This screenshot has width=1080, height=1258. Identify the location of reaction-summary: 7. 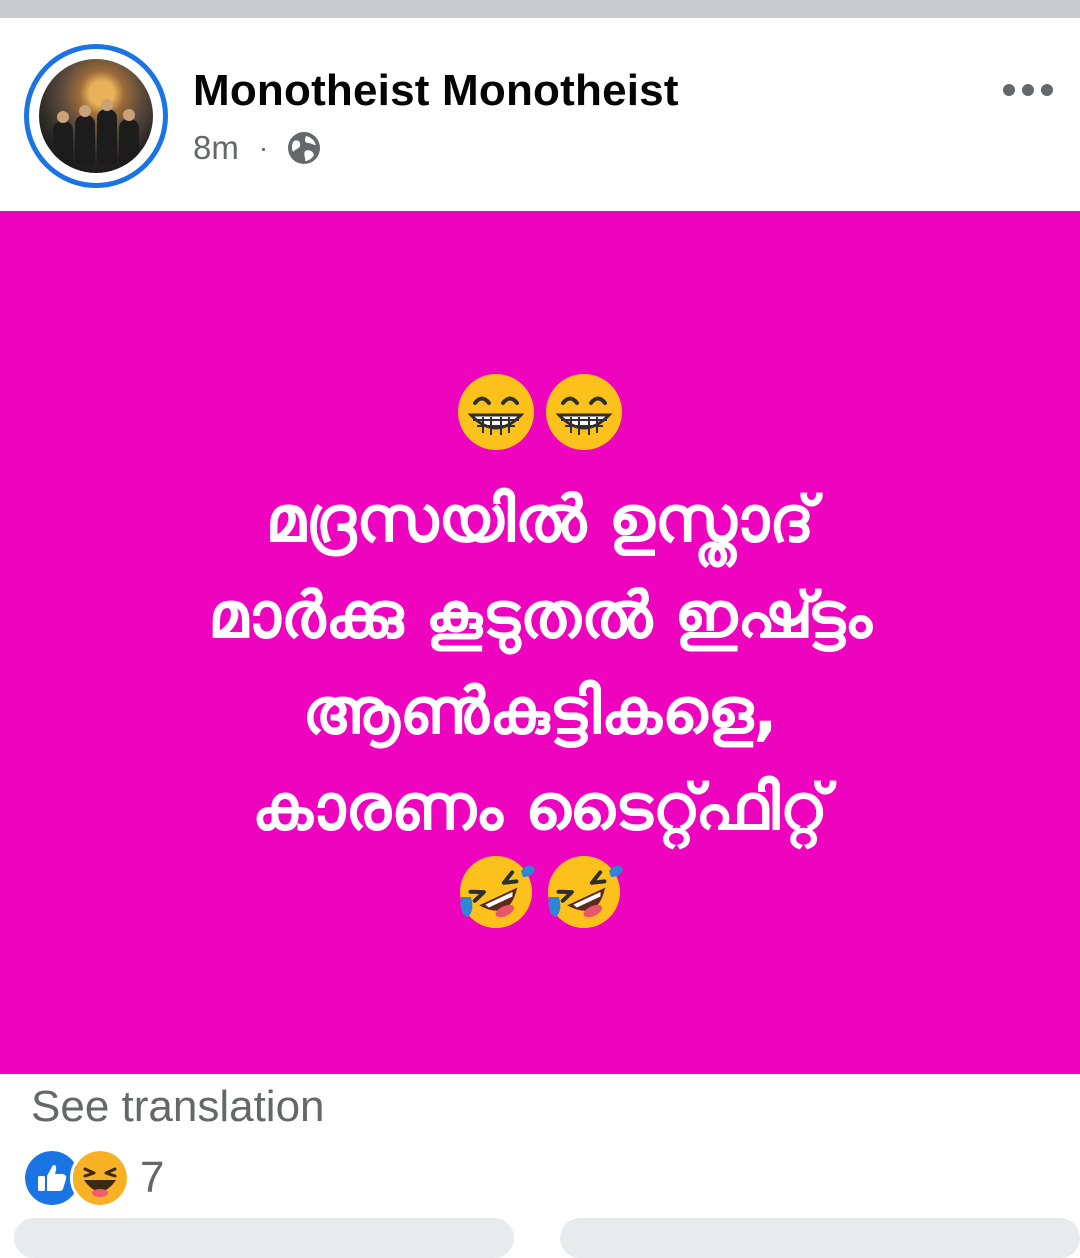
(93, 1178).